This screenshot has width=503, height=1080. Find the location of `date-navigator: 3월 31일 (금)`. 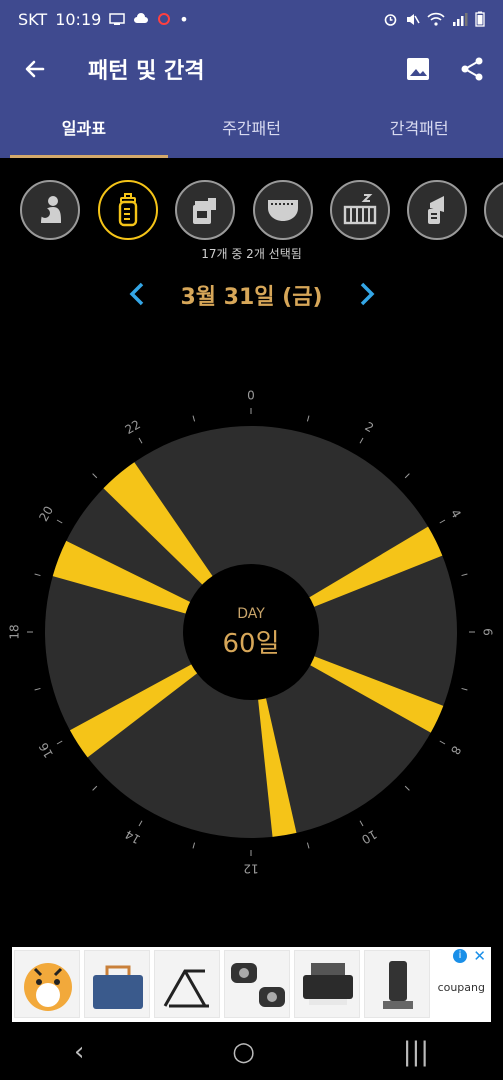

date-navigator: 3월 31일 (금) is located at coordinates (251, 298).